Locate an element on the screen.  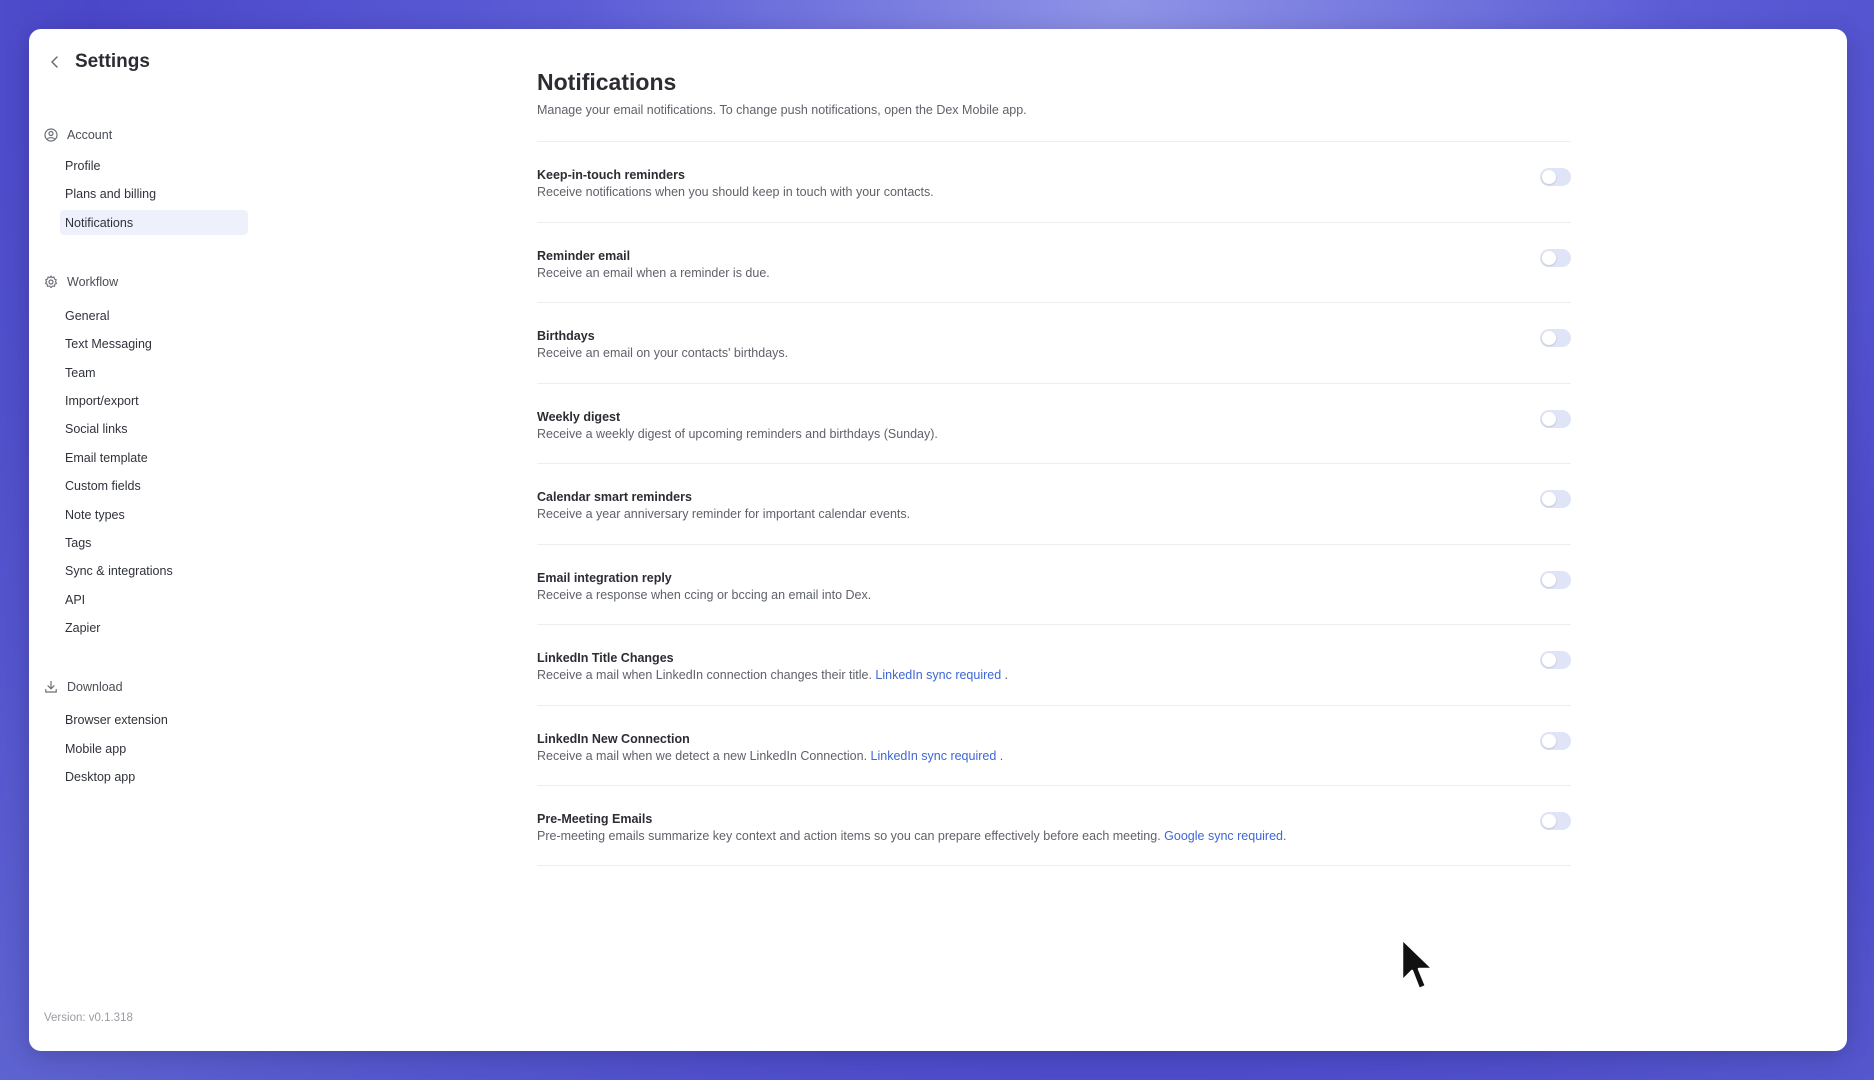
sidebar-item-team: Team is located at coordinates (154, 372).